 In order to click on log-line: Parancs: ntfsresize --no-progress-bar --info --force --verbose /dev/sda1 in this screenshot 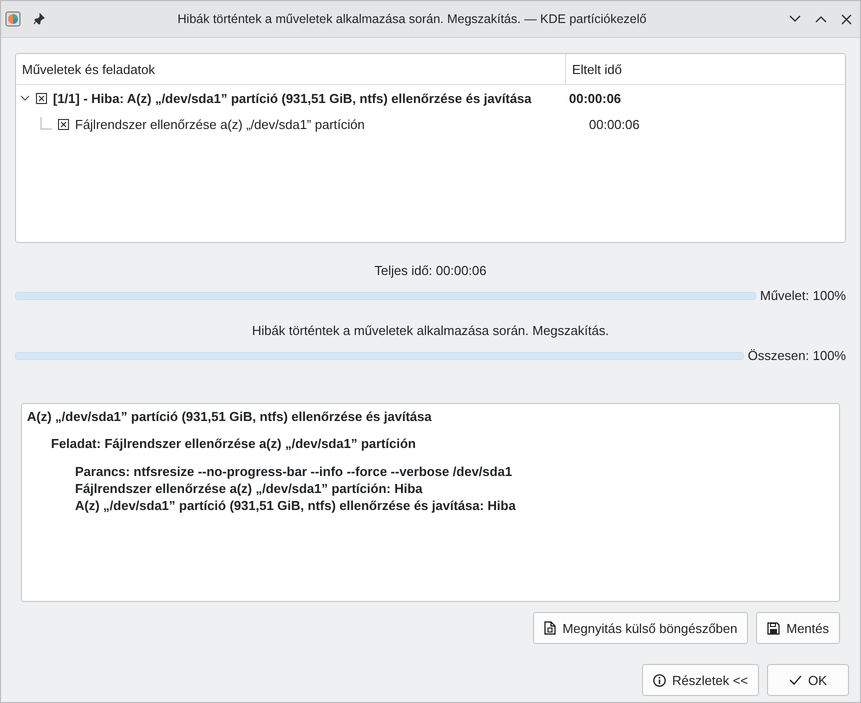, I will do `click(294, 471)`.